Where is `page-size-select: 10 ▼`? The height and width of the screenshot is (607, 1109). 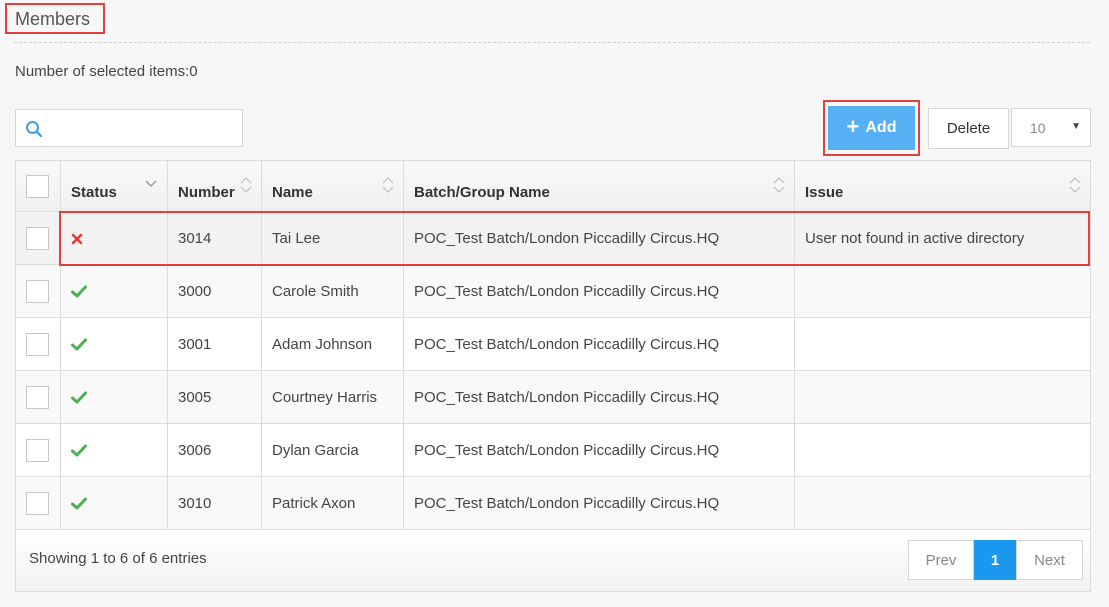
page-size-select: 10 ▼ is located at coordinates (1051, 127).